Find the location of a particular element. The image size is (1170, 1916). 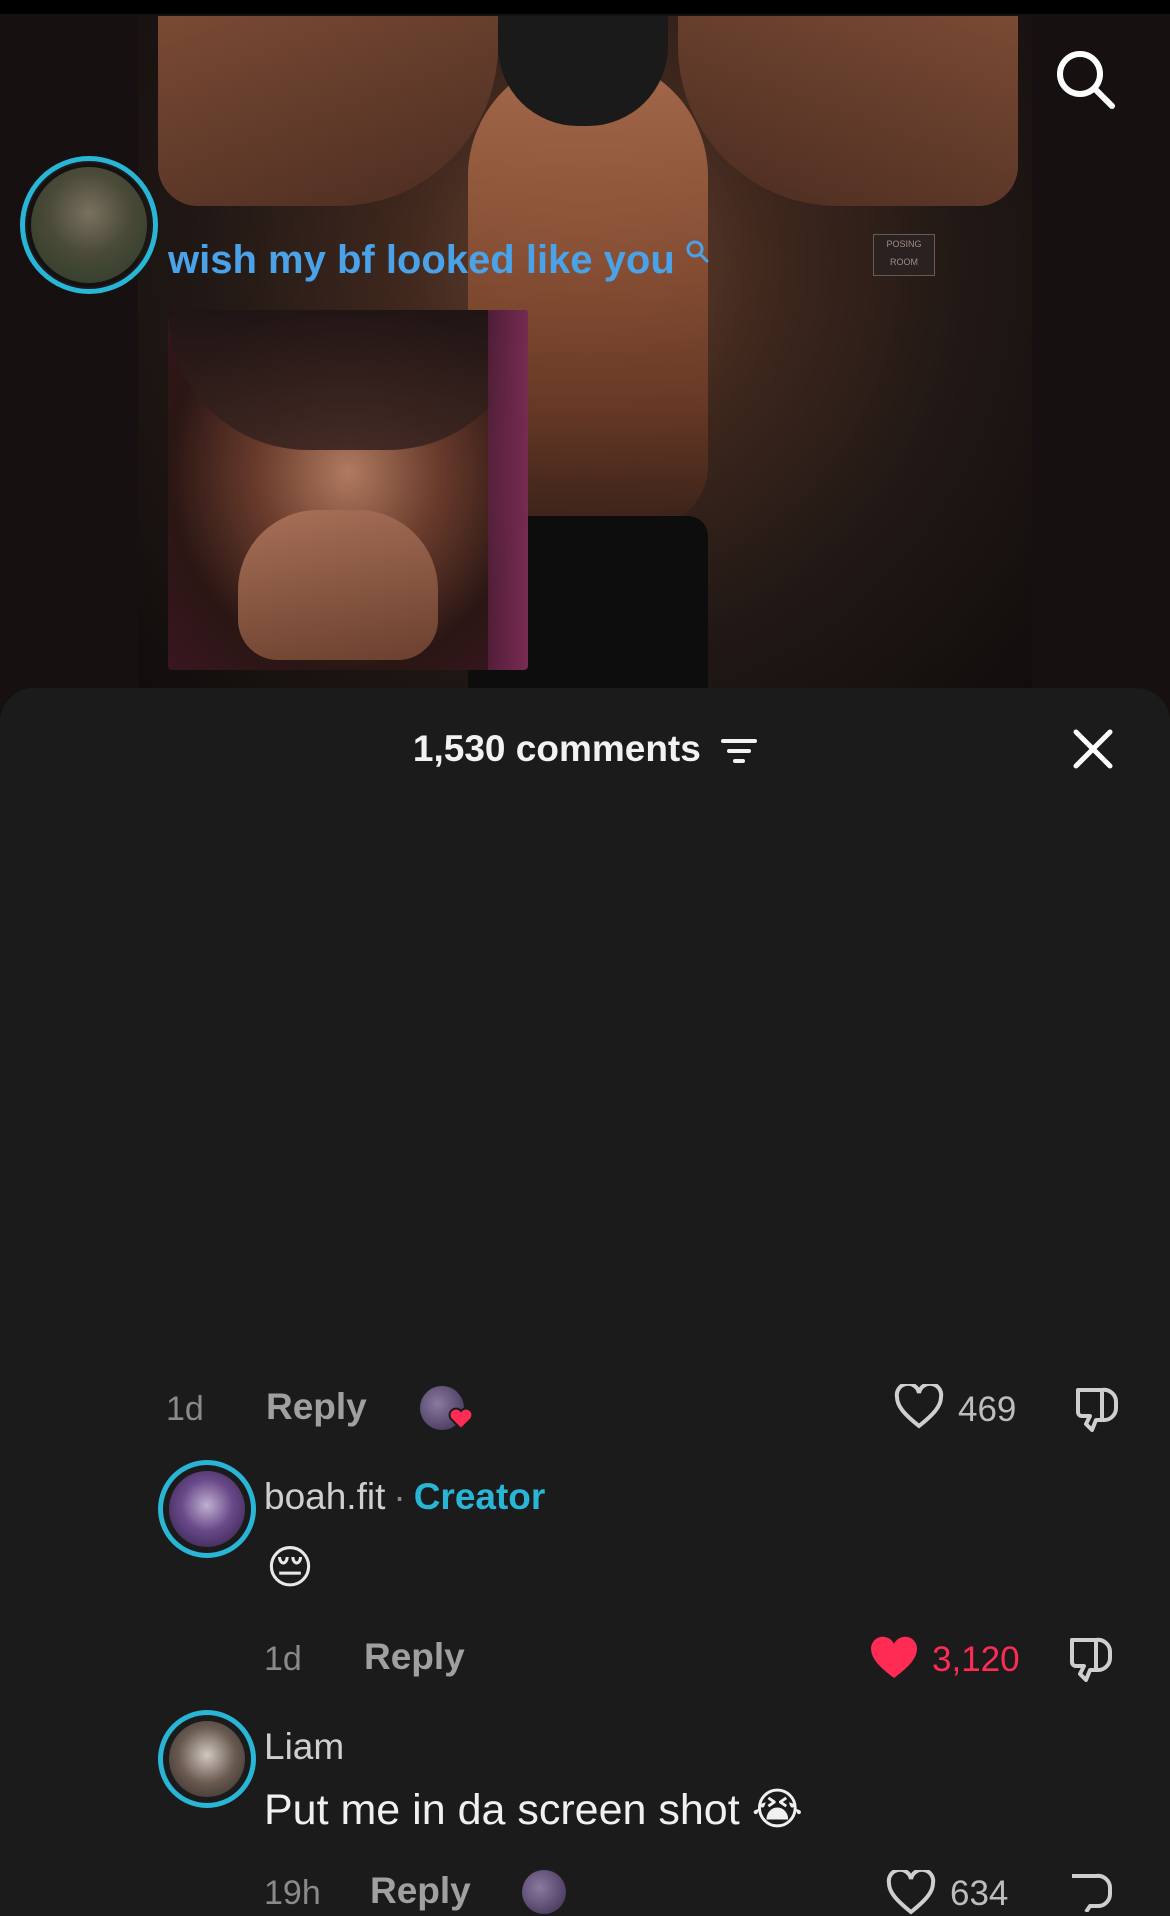

status-bar-strip is located at coordinates (585, 7).